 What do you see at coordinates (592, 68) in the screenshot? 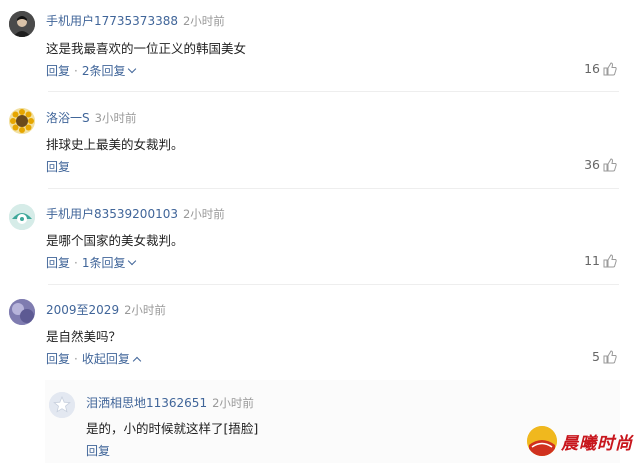
I see `like-count: 16` at bounding box center [592, 68].